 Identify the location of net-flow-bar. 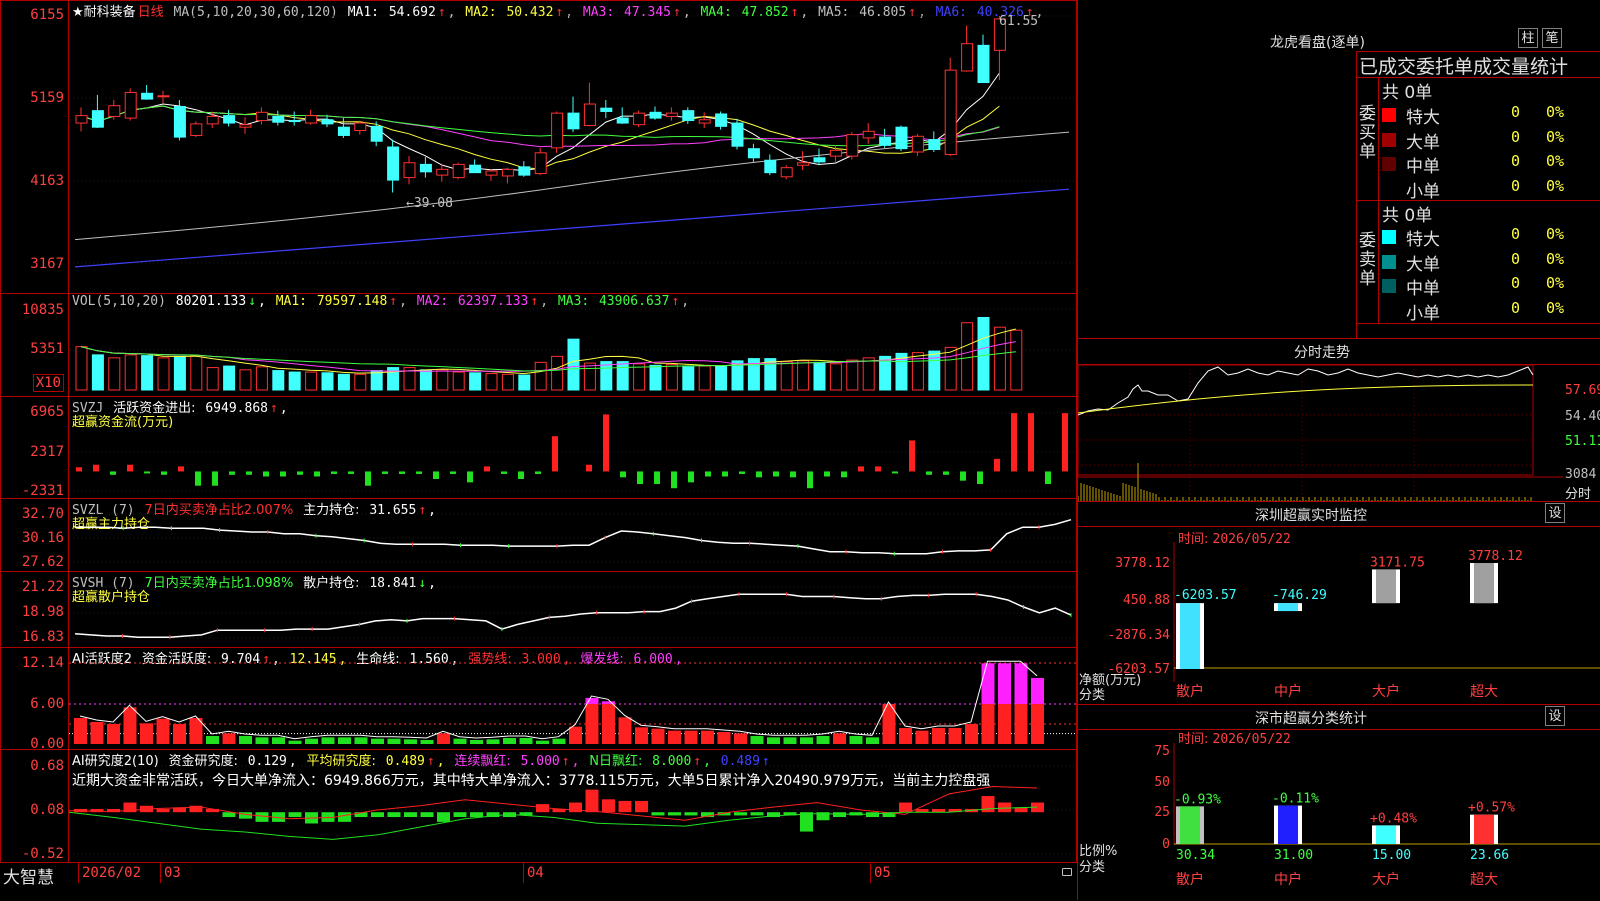
(1484, 583).